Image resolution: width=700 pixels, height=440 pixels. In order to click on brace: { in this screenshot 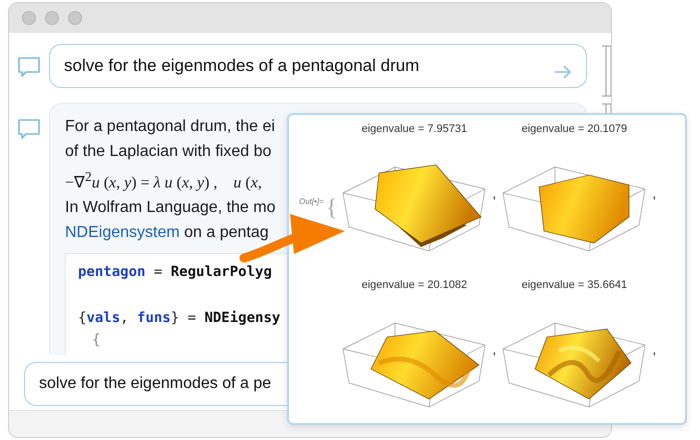, I will do `click(332, 208)`.